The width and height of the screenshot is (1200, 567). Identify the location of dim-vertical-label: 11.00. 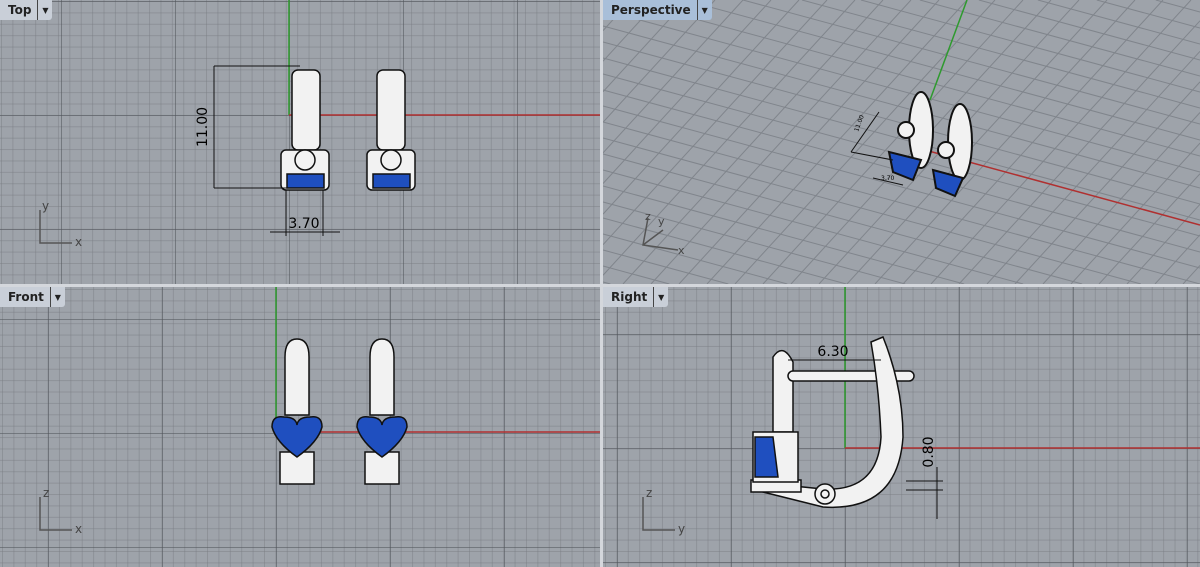
(203, 127).